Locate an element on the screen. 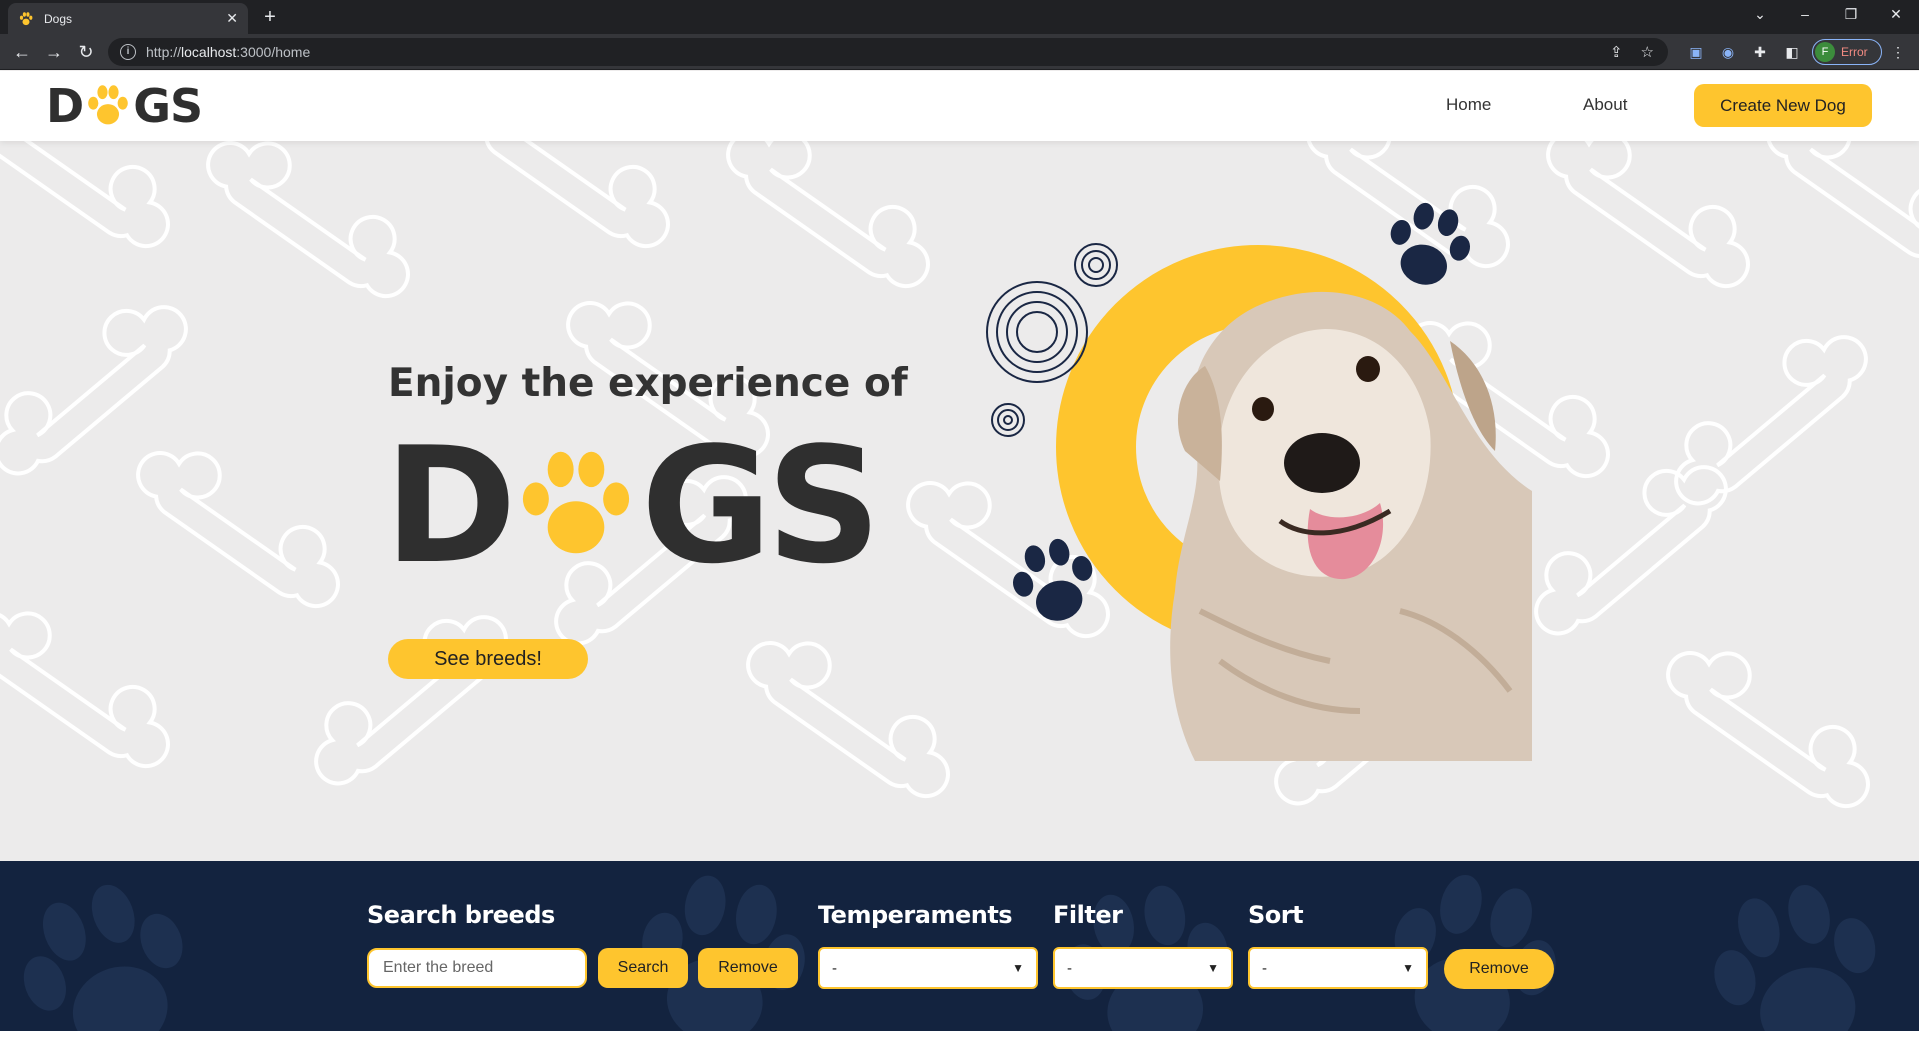 This screenshot has height=1038, width=1919. hero-title-letters-gs: GS is located at coordinates (761, 505).